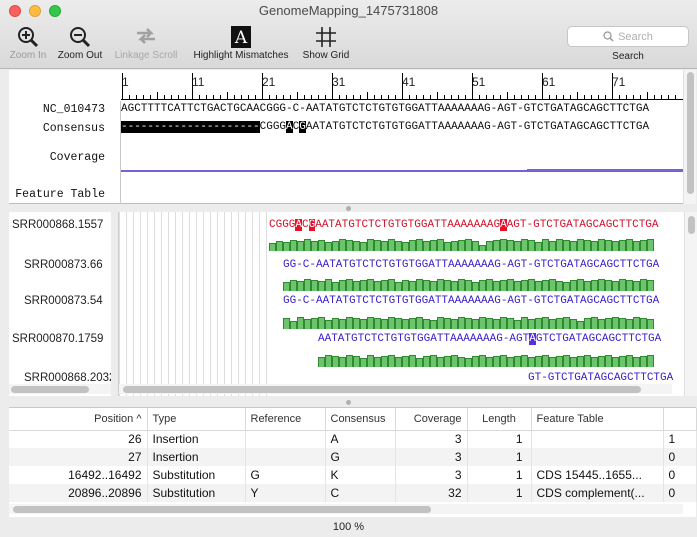  What do you see at coordinates (597, 419) in the screenshot?
I see `col-feature-table: Feature Table` at bounding box center [597, 419].